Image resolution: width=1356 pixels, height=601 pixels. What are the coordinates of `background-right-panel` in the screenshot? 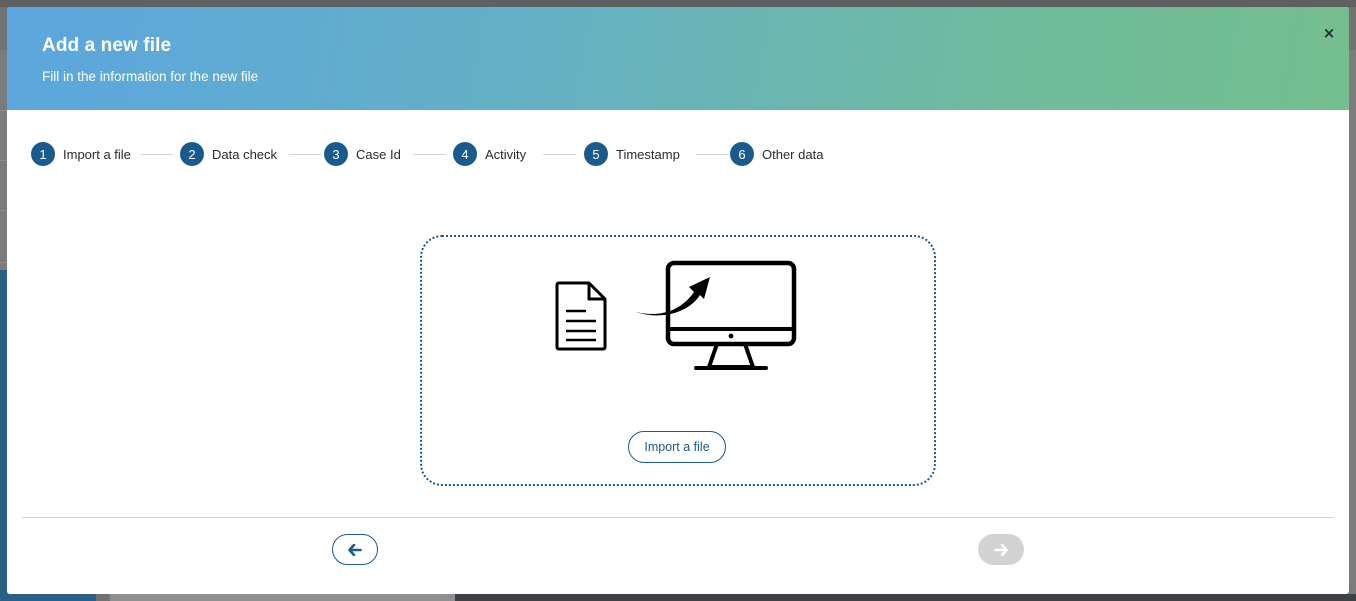 It's located at (1352, 325).